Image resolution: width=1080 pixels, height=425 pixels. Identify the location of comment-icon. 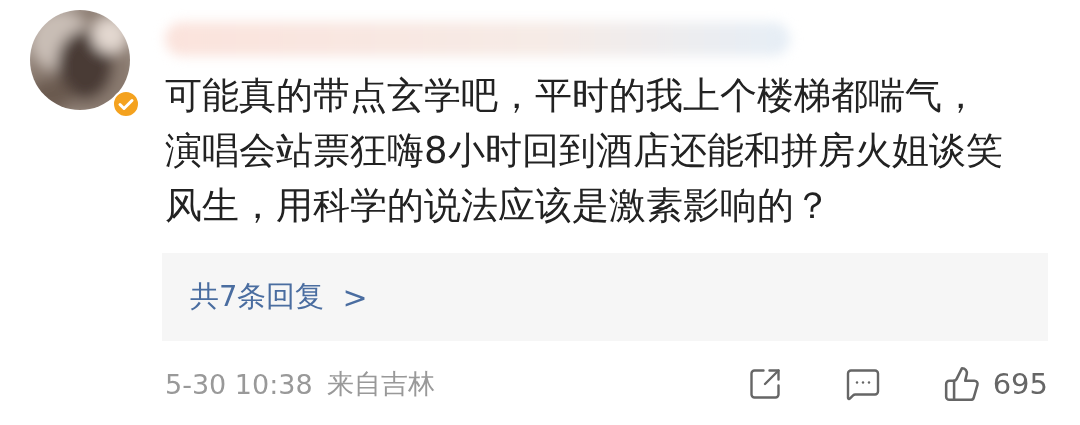
(862, 384).